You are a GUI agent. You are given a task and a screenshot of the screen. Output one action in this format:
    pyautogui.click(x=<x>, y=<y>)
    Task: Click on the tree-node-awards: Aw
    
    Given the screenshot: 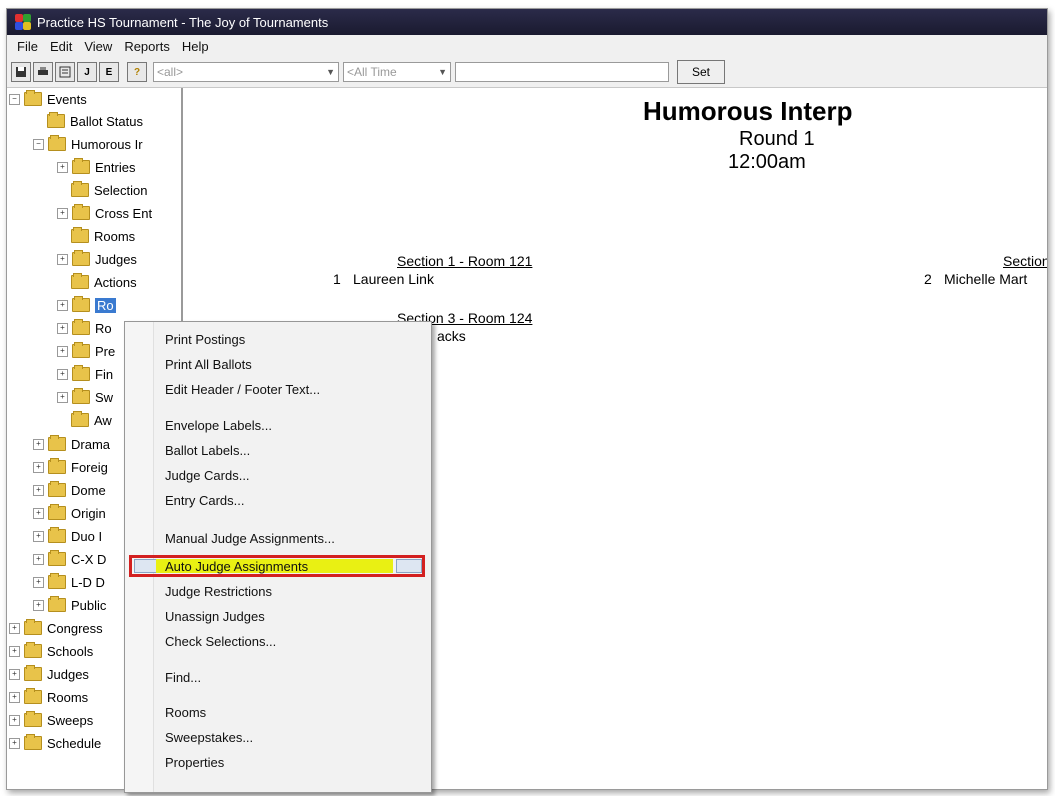 What is the action you would take?
    pyautogui.click(x=91, y=420)
    